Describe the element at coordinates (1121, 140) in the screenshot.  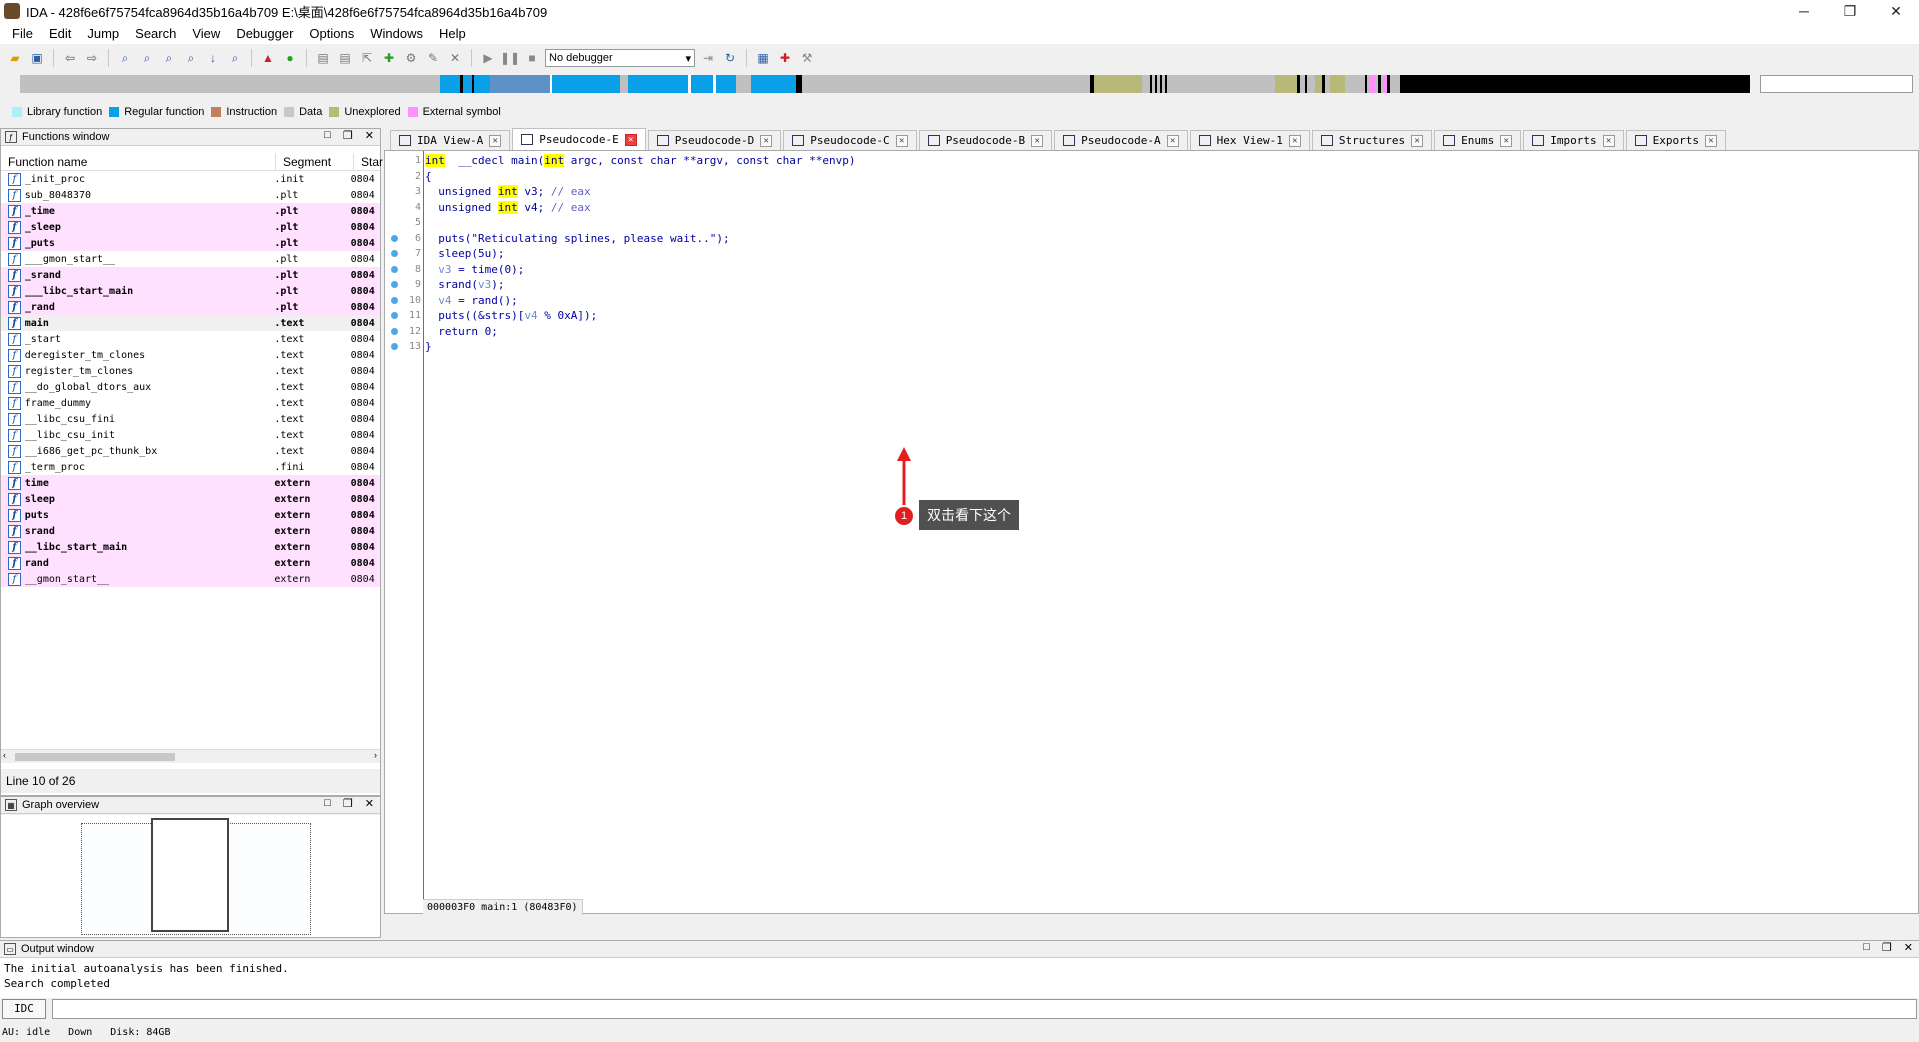
I see `tab-pseudocode-a: Pseudocode-A ✕` at that location.